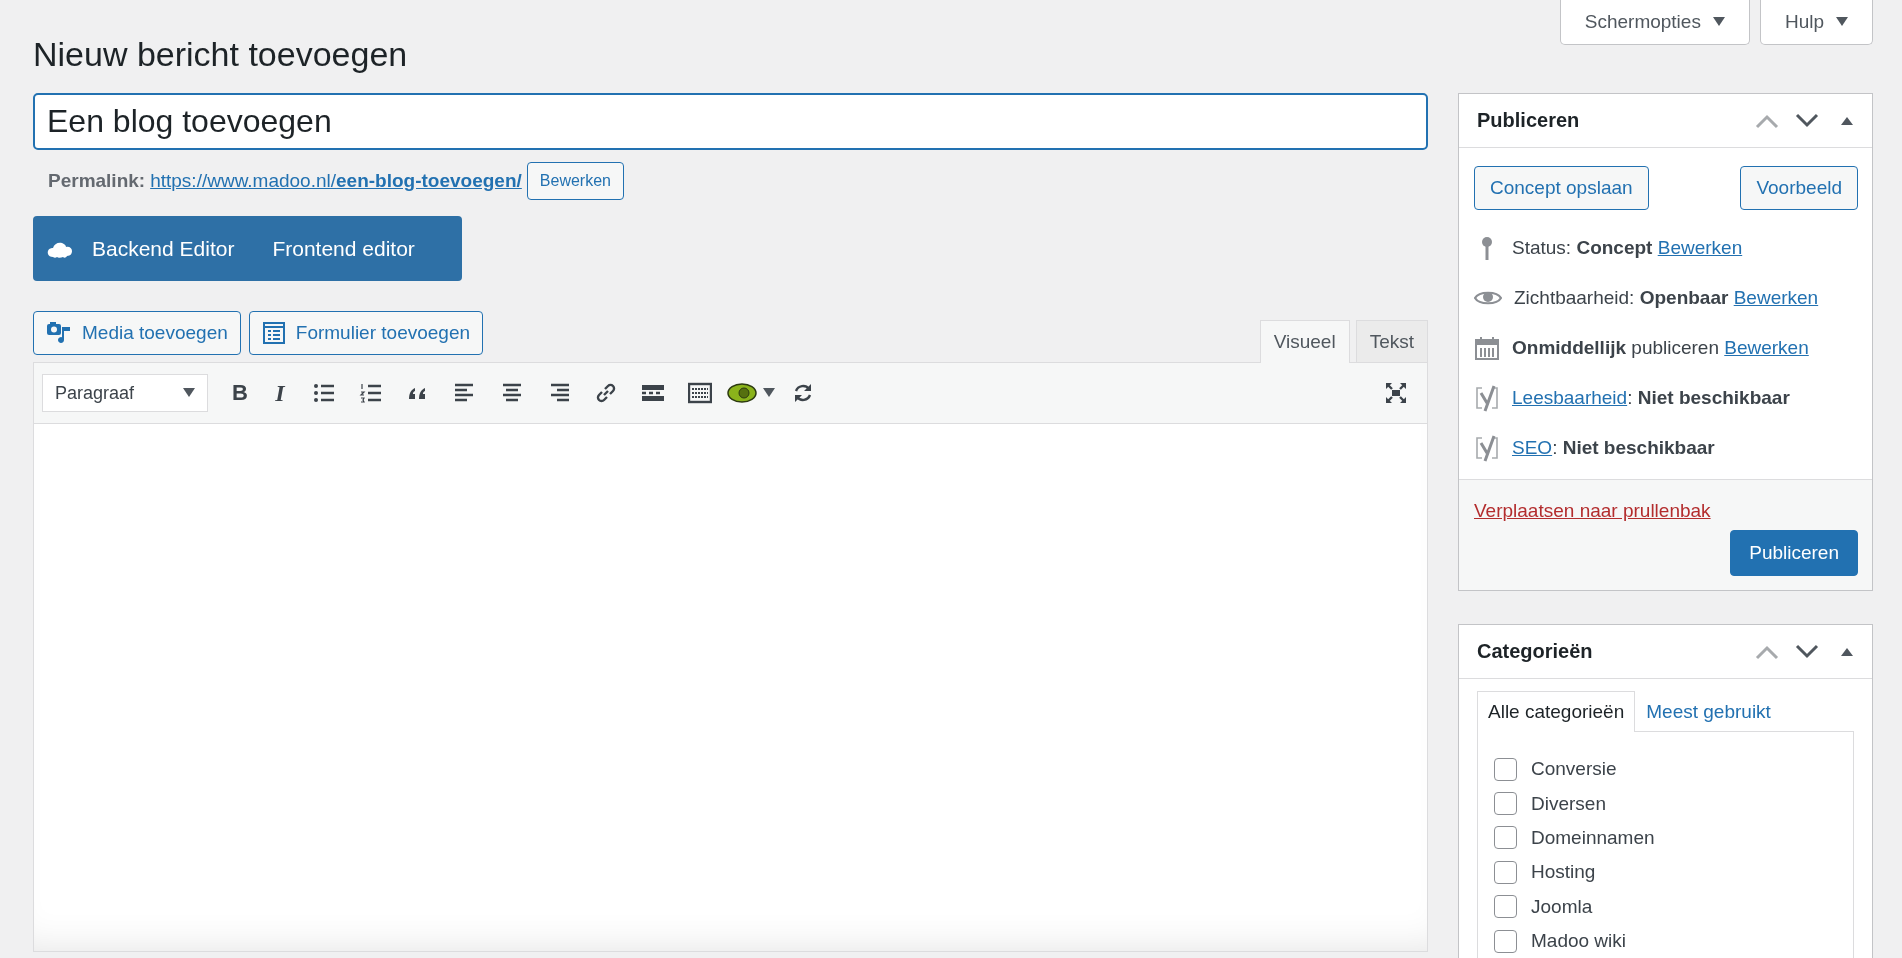 The height and width of the screenshot is (958, 1902). What do you see at coordinates (1700, 247) in the screenshot?
I see `status-link: Bewerken` at bounding box center [1700, 247].